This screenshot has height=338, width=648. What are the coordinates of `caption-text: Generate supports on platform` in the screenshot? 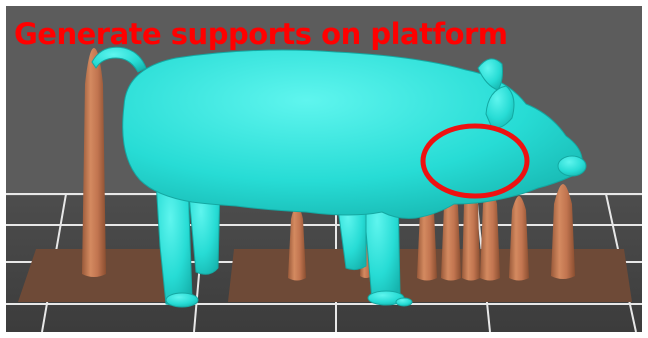 It's located at (261, 34).